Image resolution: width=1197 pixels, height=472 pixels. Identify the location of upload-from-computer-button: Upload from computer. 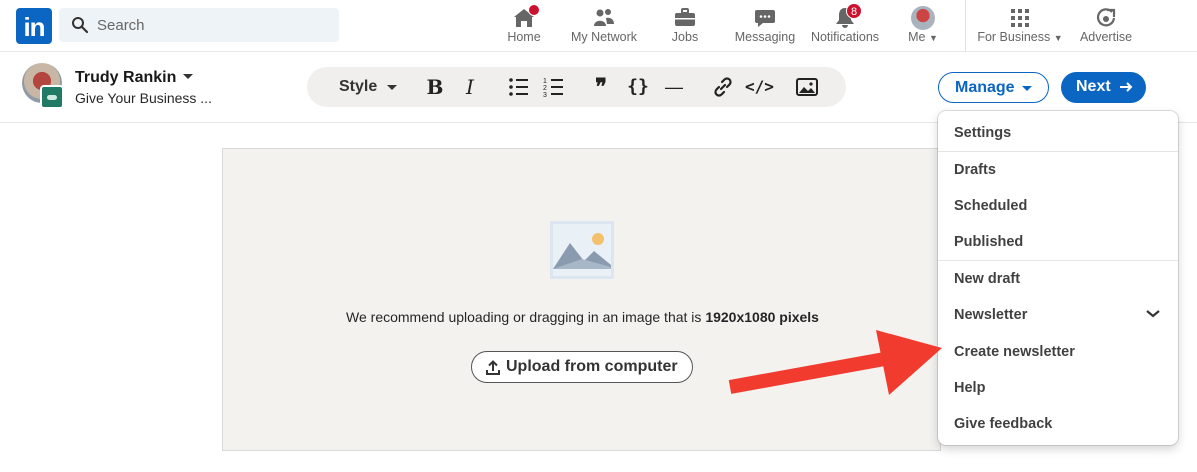
(582, 367).